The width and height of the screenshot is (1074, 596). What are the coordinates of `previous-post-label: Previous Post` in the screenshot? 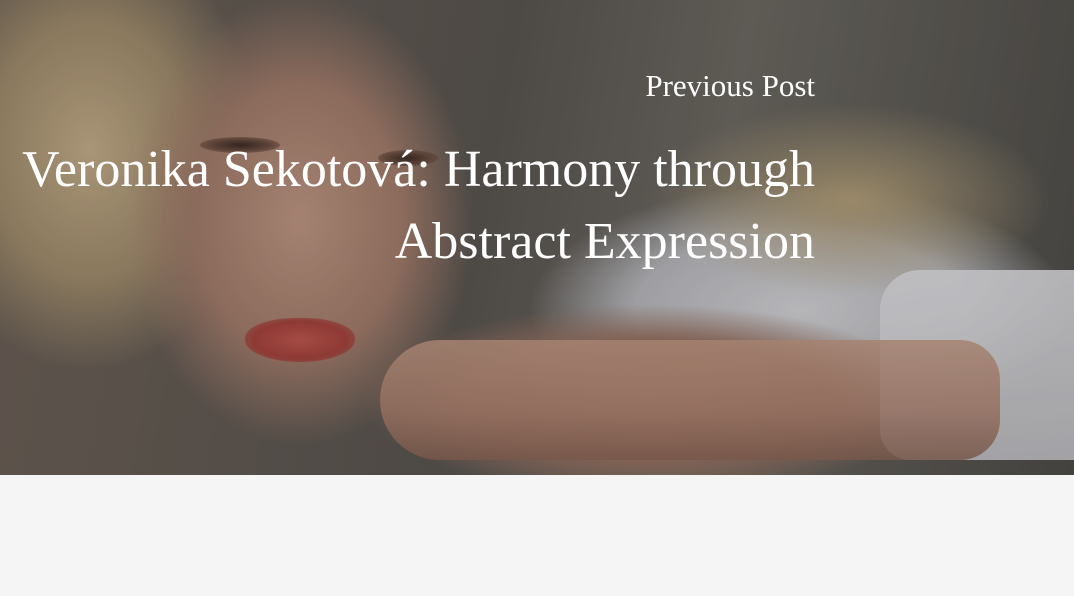 It's located at (730, 85).